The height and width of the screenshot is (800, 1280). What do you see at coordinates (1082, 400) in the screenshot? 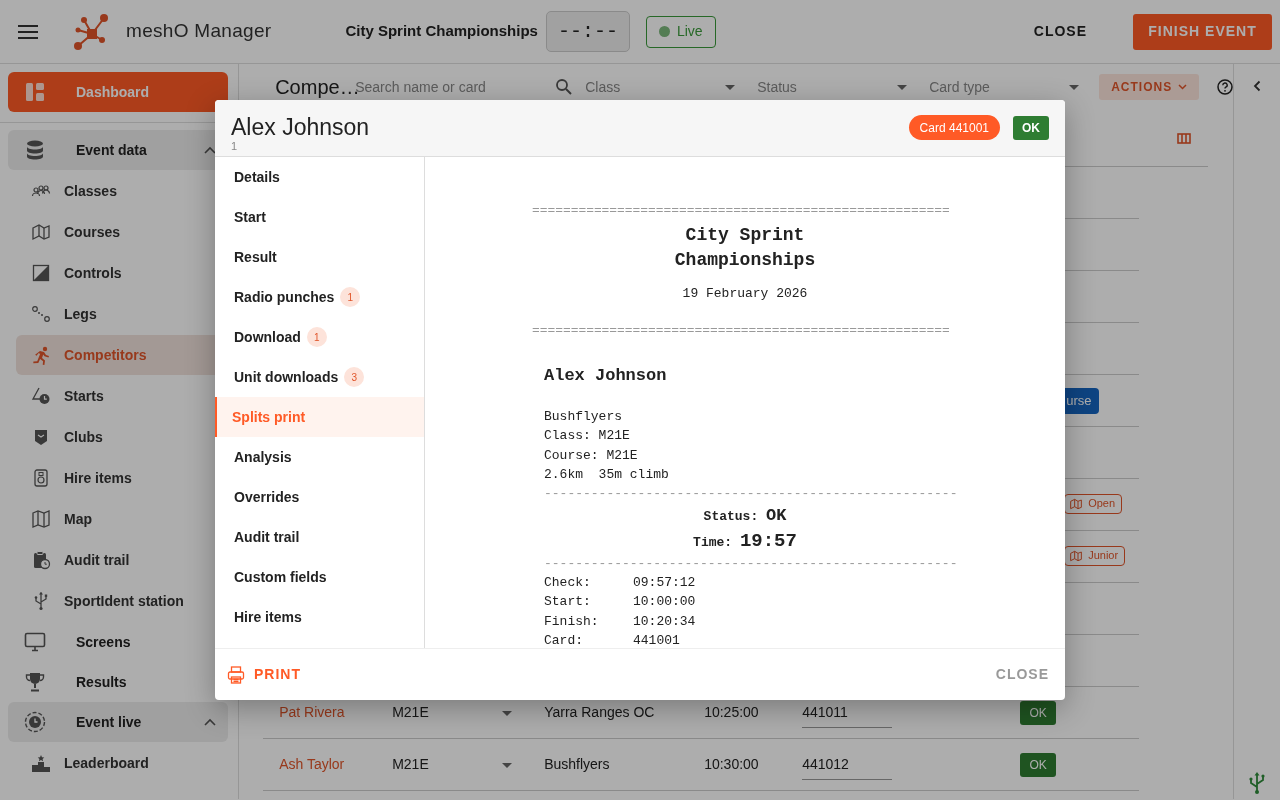
I see `course-button: urse` at bounding box center [1082, 400].